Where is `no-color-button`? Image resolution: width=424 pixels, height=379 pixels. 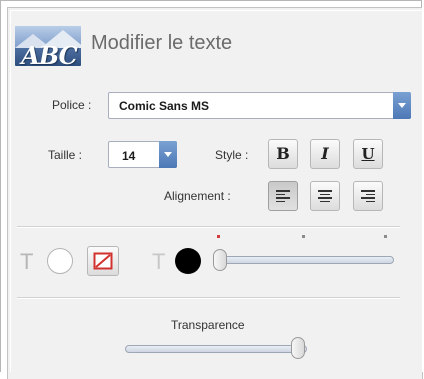
no-color-button is located at coordinates (103, 261).